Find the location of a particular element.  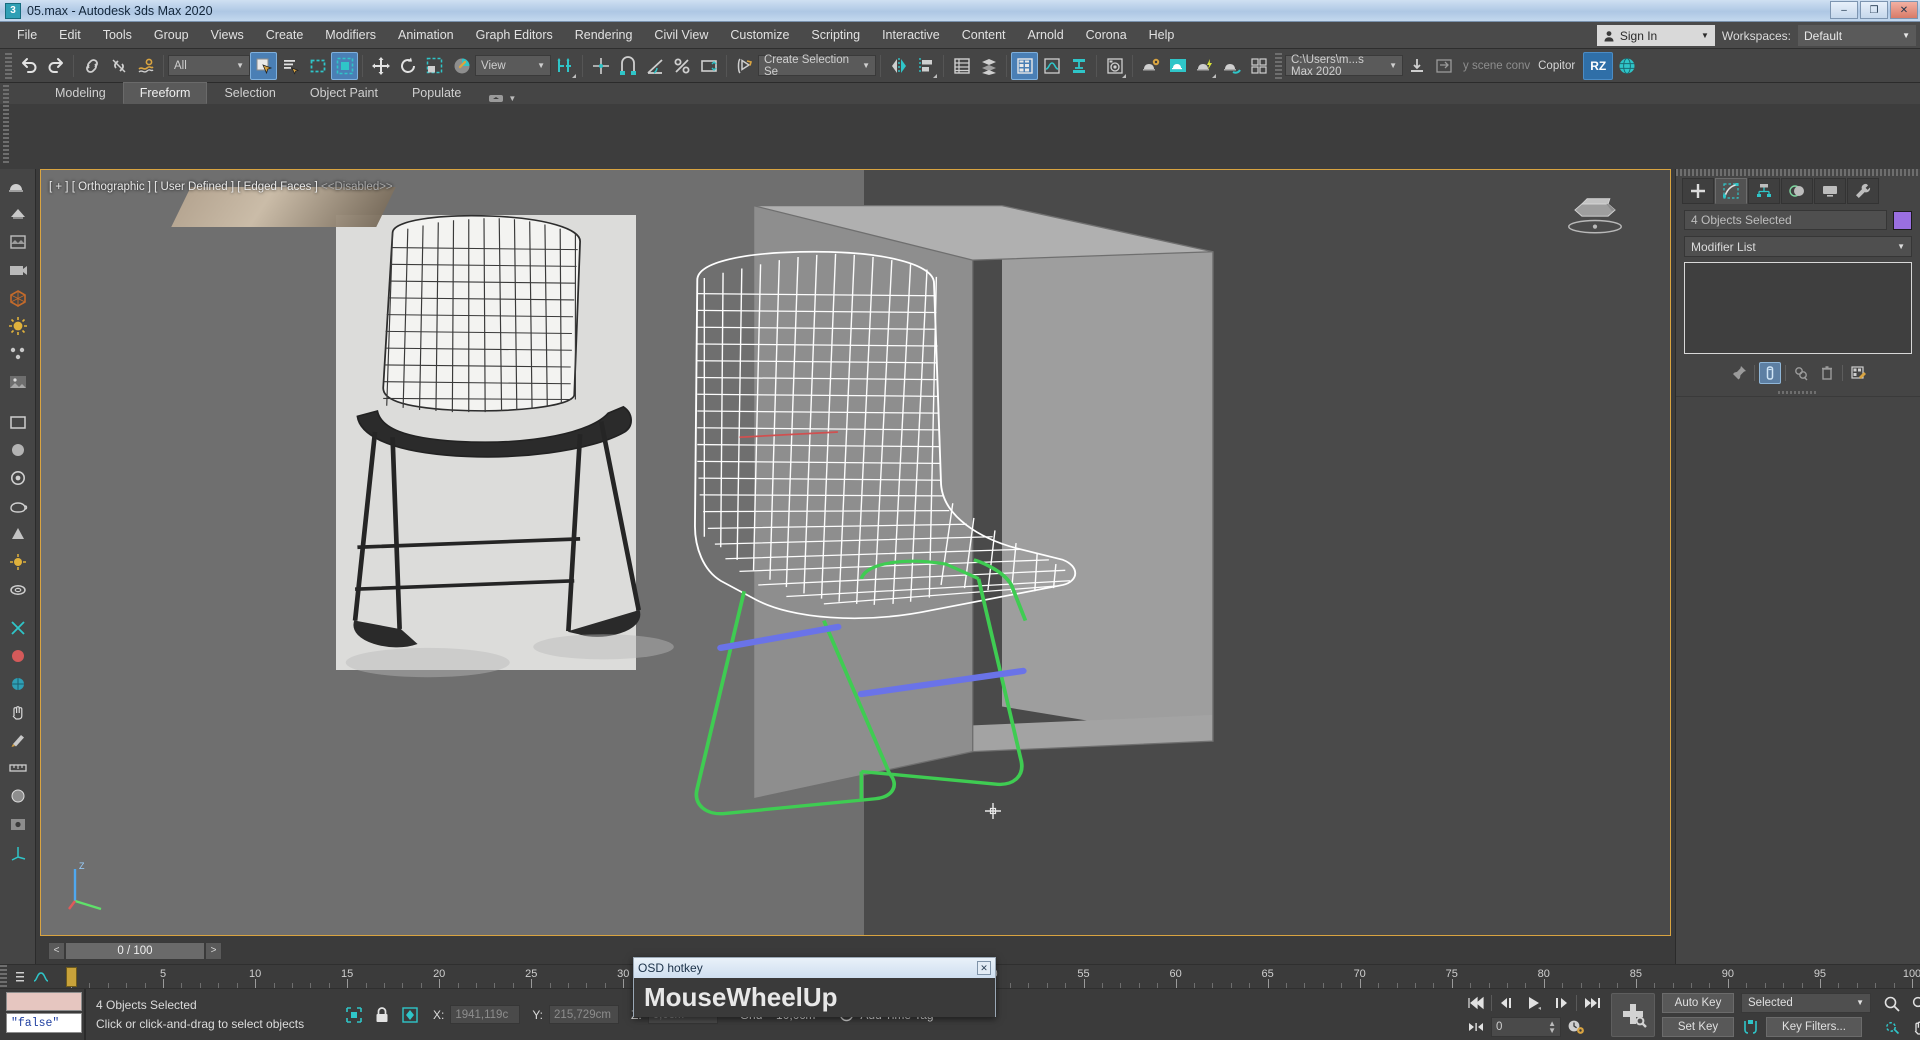

snaps-toggle-icon is located at coordinates (627, 66).